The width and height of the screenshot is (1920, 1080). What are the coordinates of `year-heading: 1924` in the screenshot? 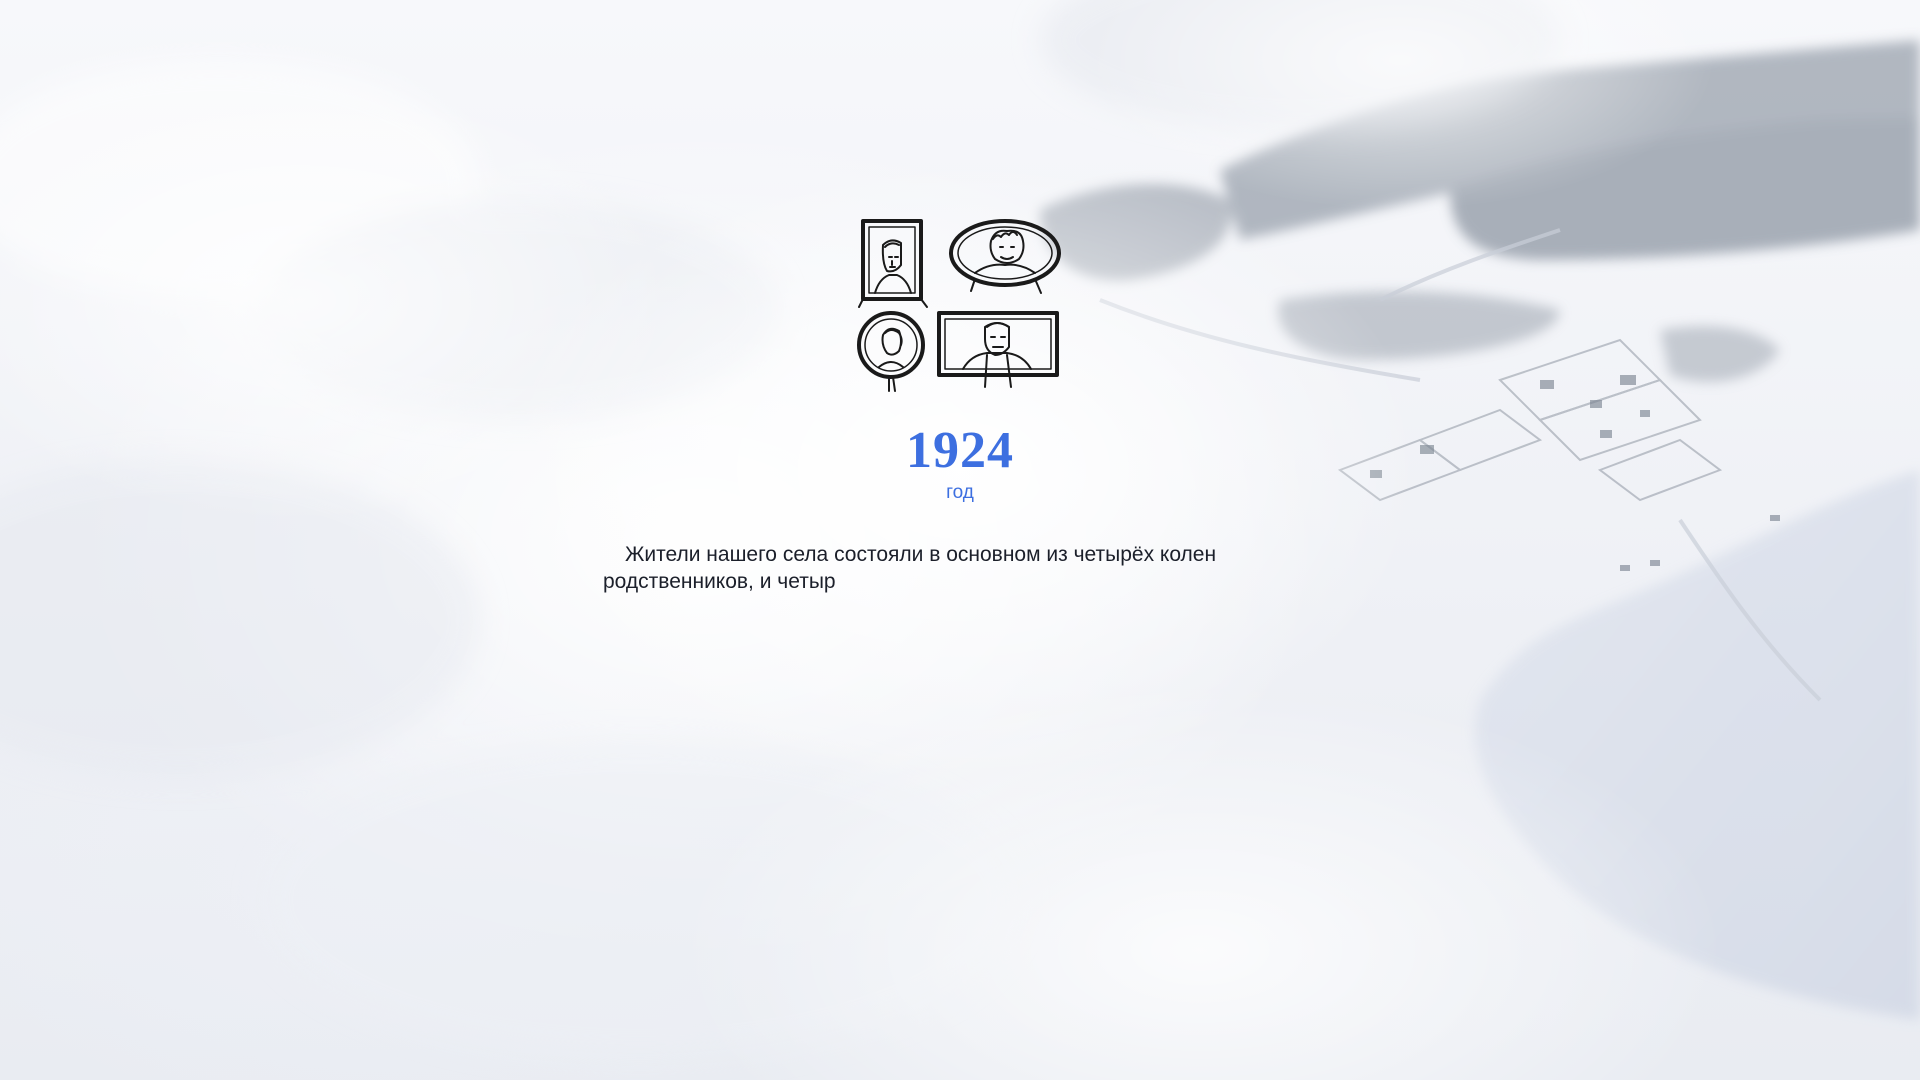 It's located at (960, 450).